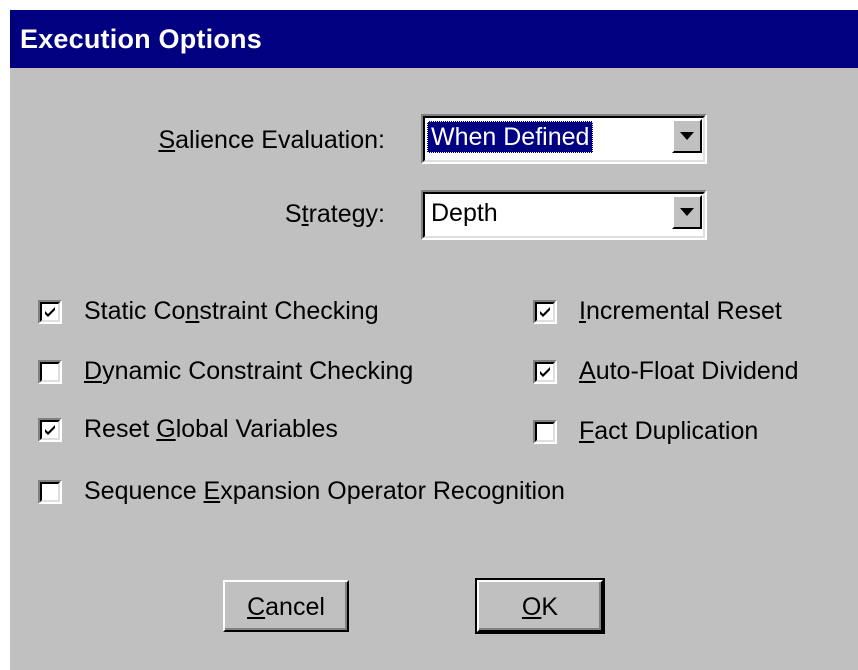 This screenshot has width=858, height=670. I want to click on auto-float-label: Auto-Float Dividend, so click(689, 371).